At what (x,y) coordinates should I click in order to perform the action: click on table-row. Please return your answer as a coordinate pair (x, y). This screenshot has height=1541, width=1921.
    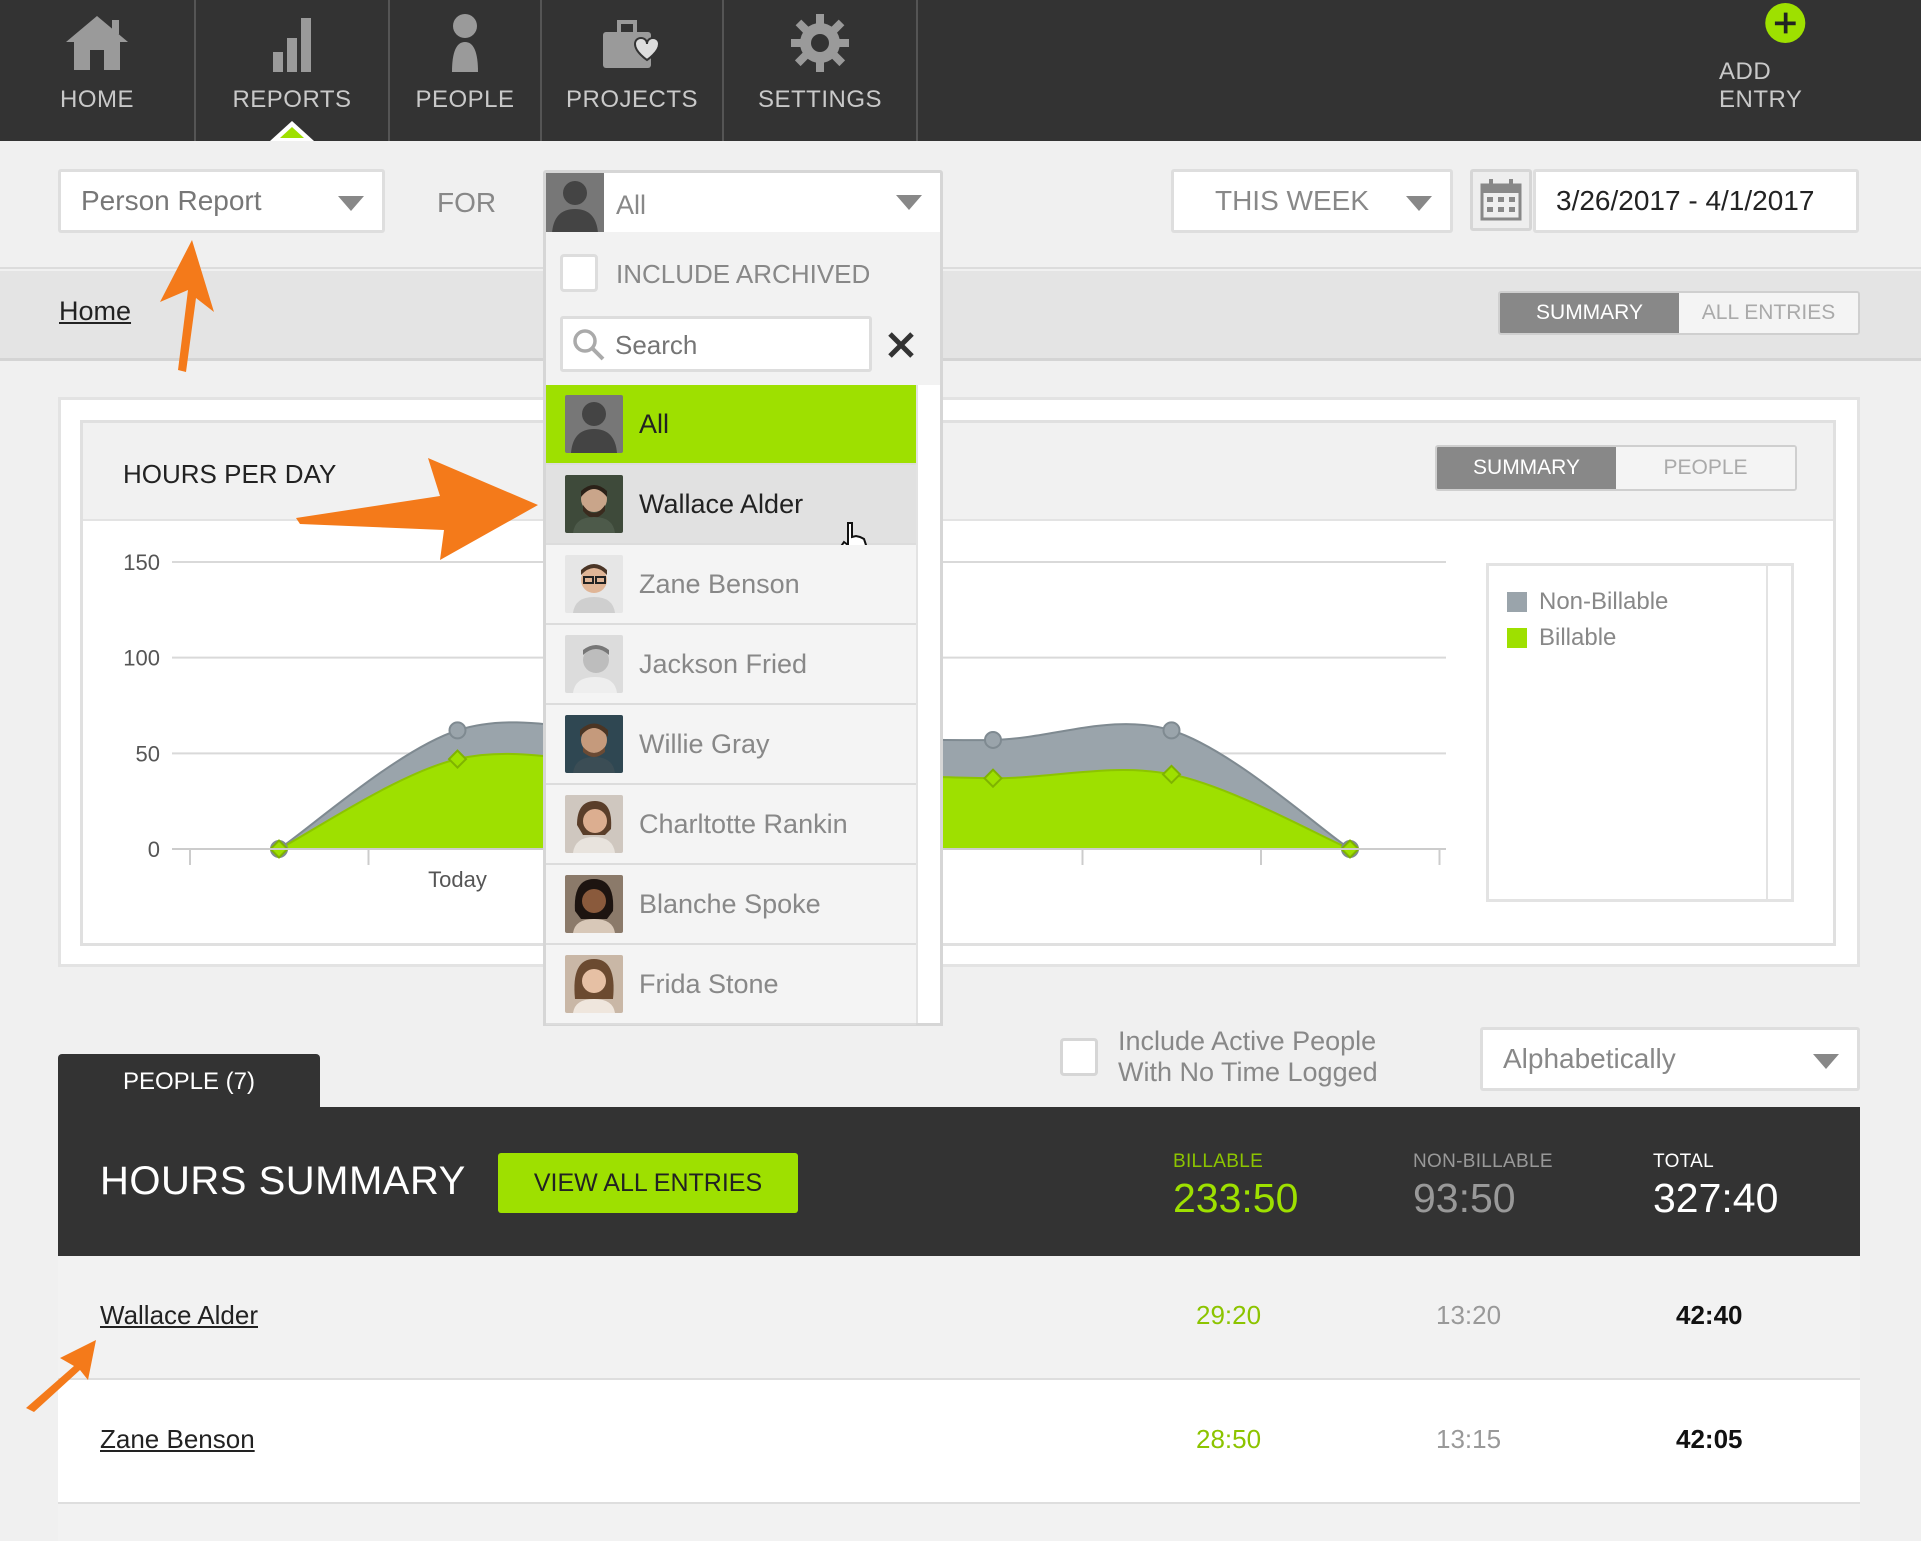
    Looking at the image, I should click on (959, 1522).